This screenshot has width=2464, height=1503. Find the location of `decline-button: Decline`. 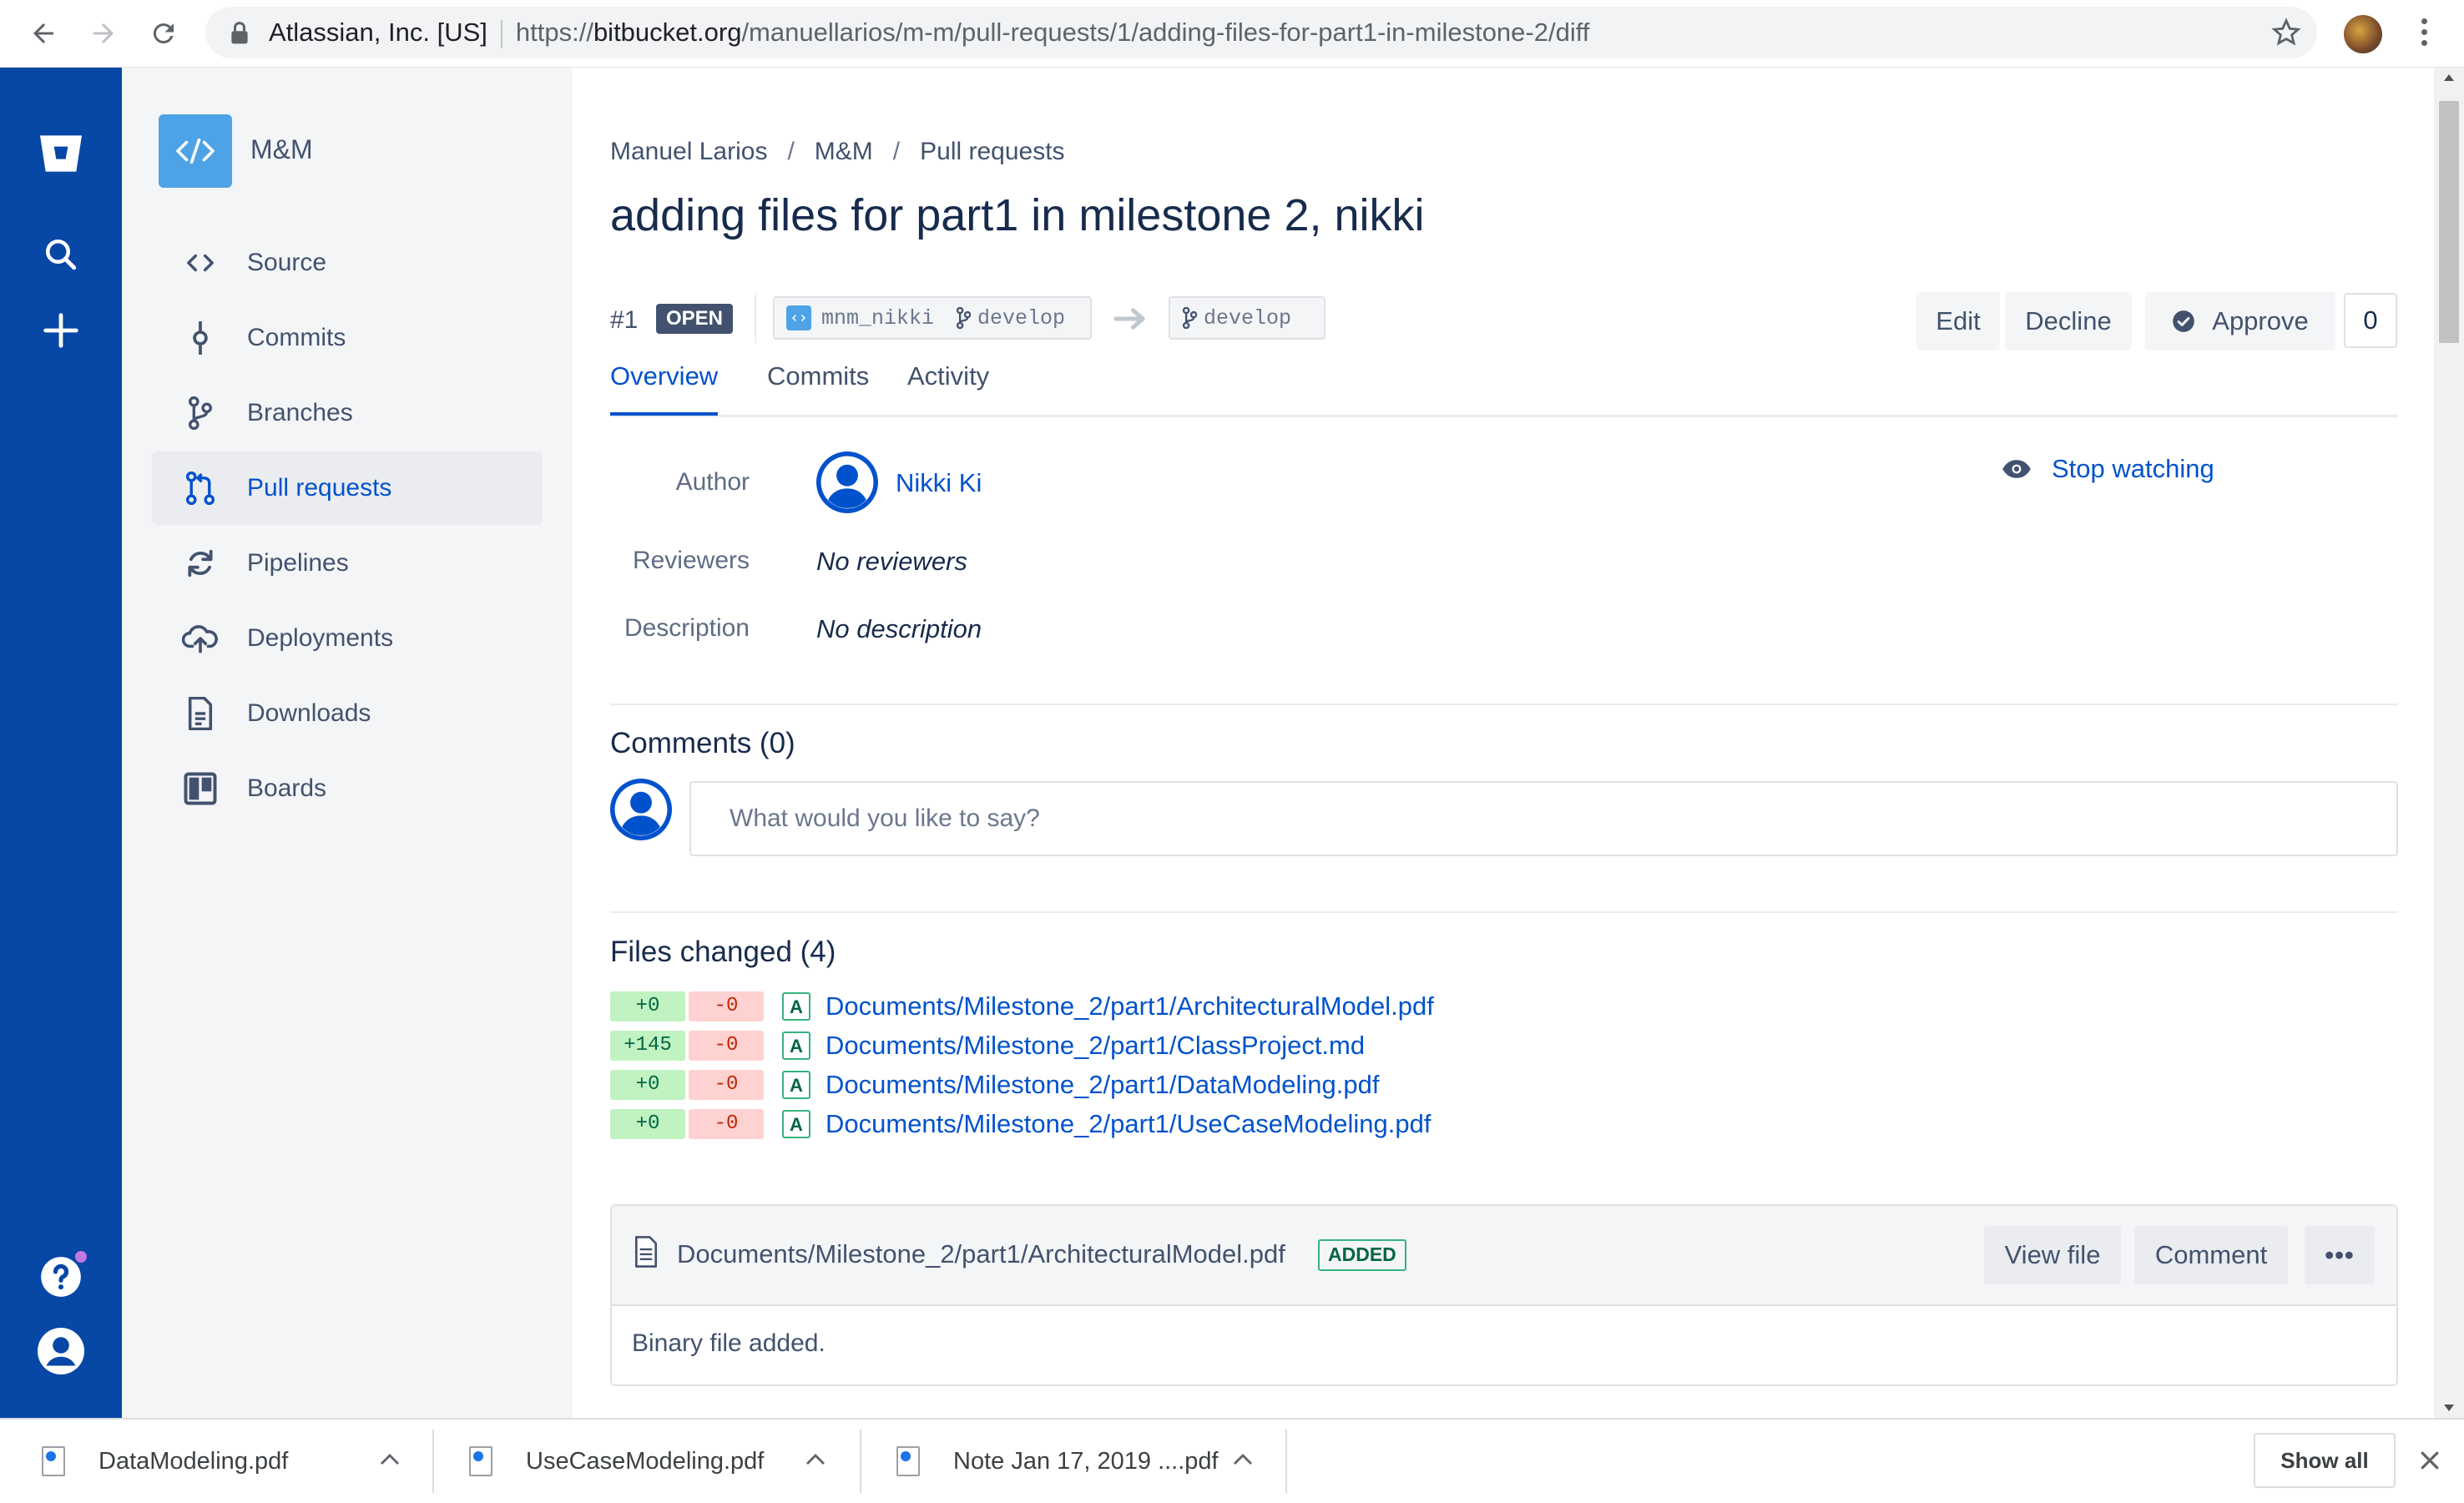

decline-button: Decline is located at coordinates (2068, 321).